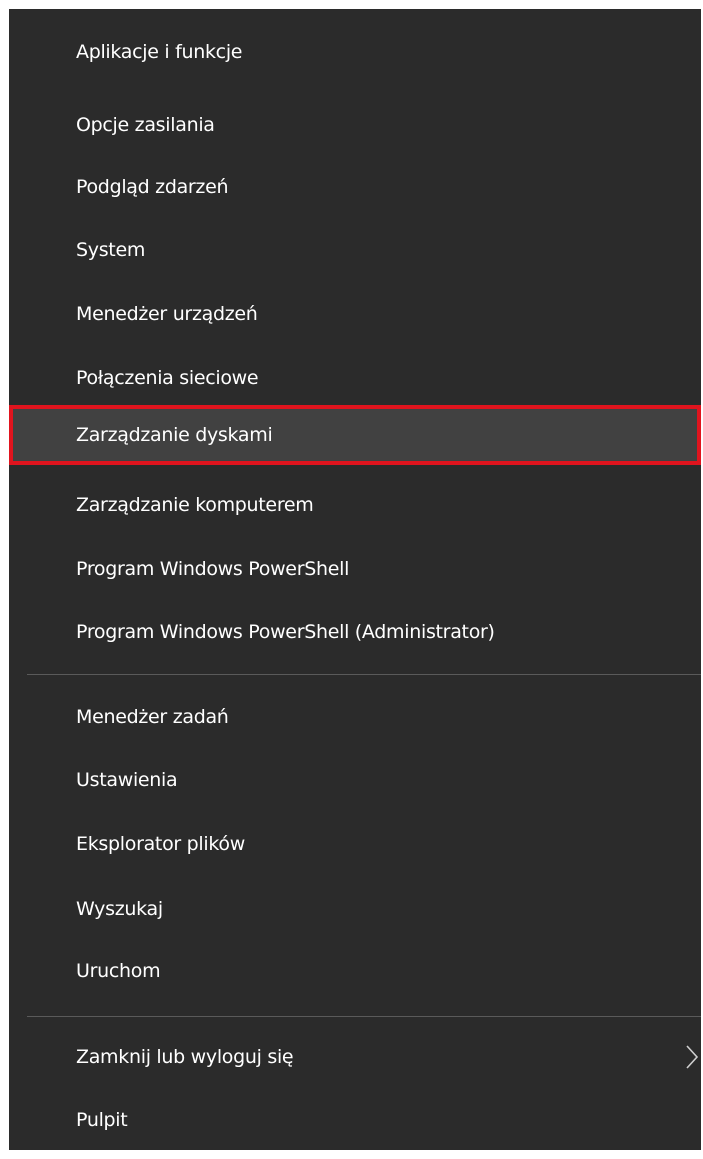 The width and height of the screenshot is (703, 1159). Describe the element at coordinates (167, 378) in the screenshot. I see `menu-item-label: Połączenia sieciowe` at that location.